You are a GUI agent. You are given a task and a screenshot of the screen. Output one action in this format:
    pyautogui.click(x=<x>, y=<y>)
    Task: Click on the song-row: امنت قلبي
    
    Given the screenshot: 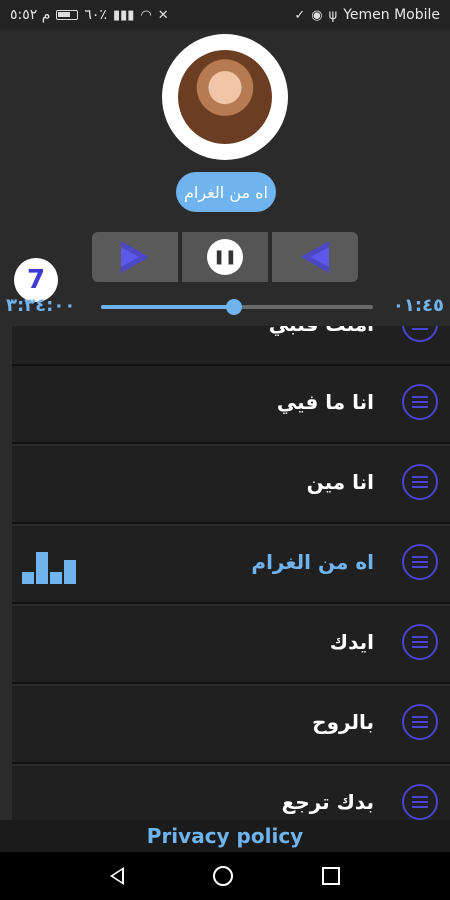 What is the action you would take?
    pyautogui.click(x=231, y=346)
    